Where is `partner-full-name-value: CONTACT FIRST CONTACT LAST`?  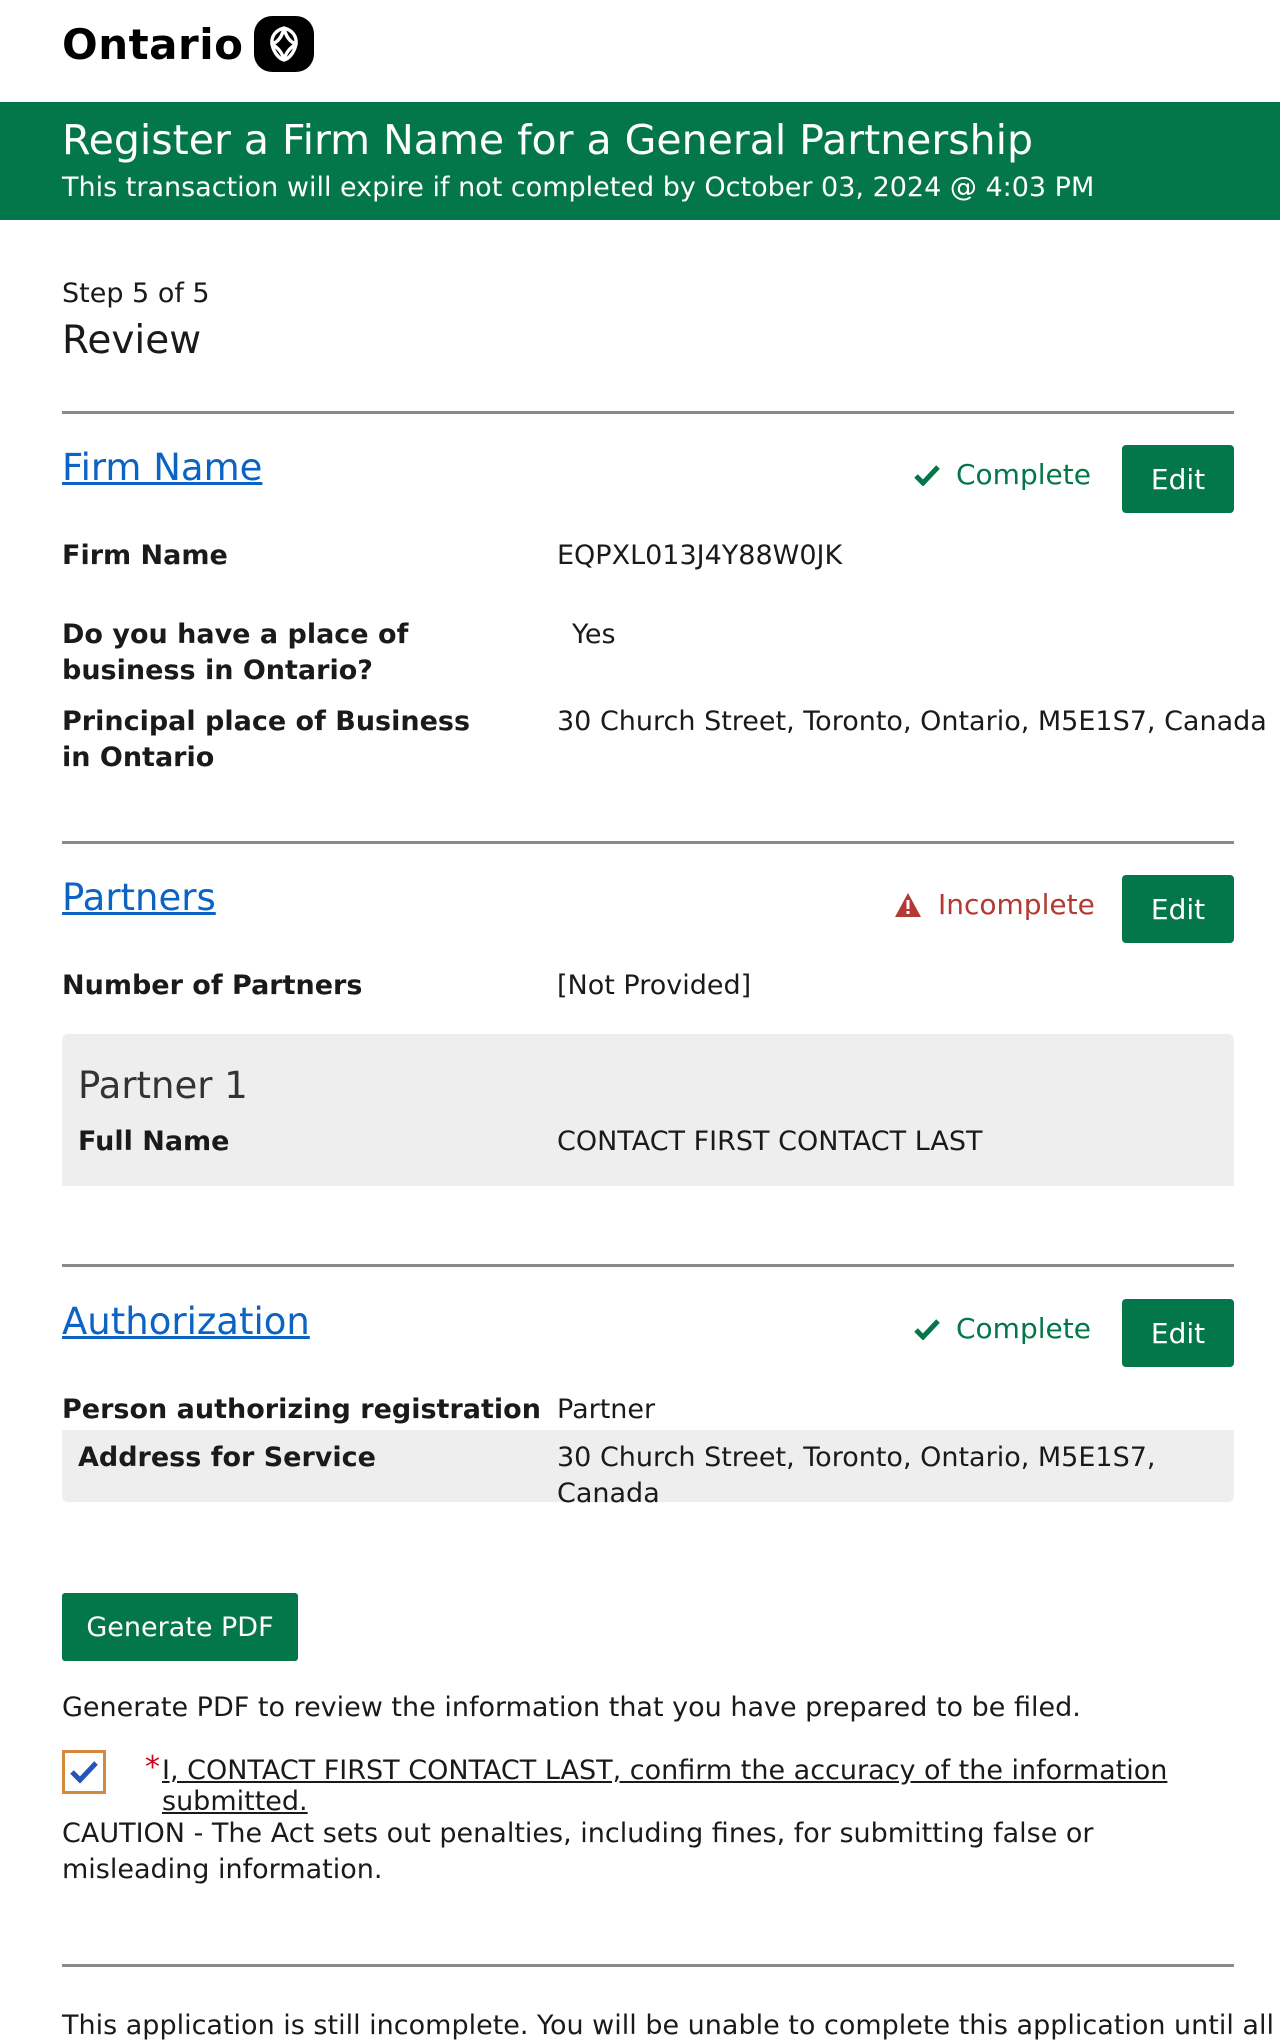
partner-full-name-value: CONTACT FIRST CONTACT LAST is located at coordinates (770, 1141).